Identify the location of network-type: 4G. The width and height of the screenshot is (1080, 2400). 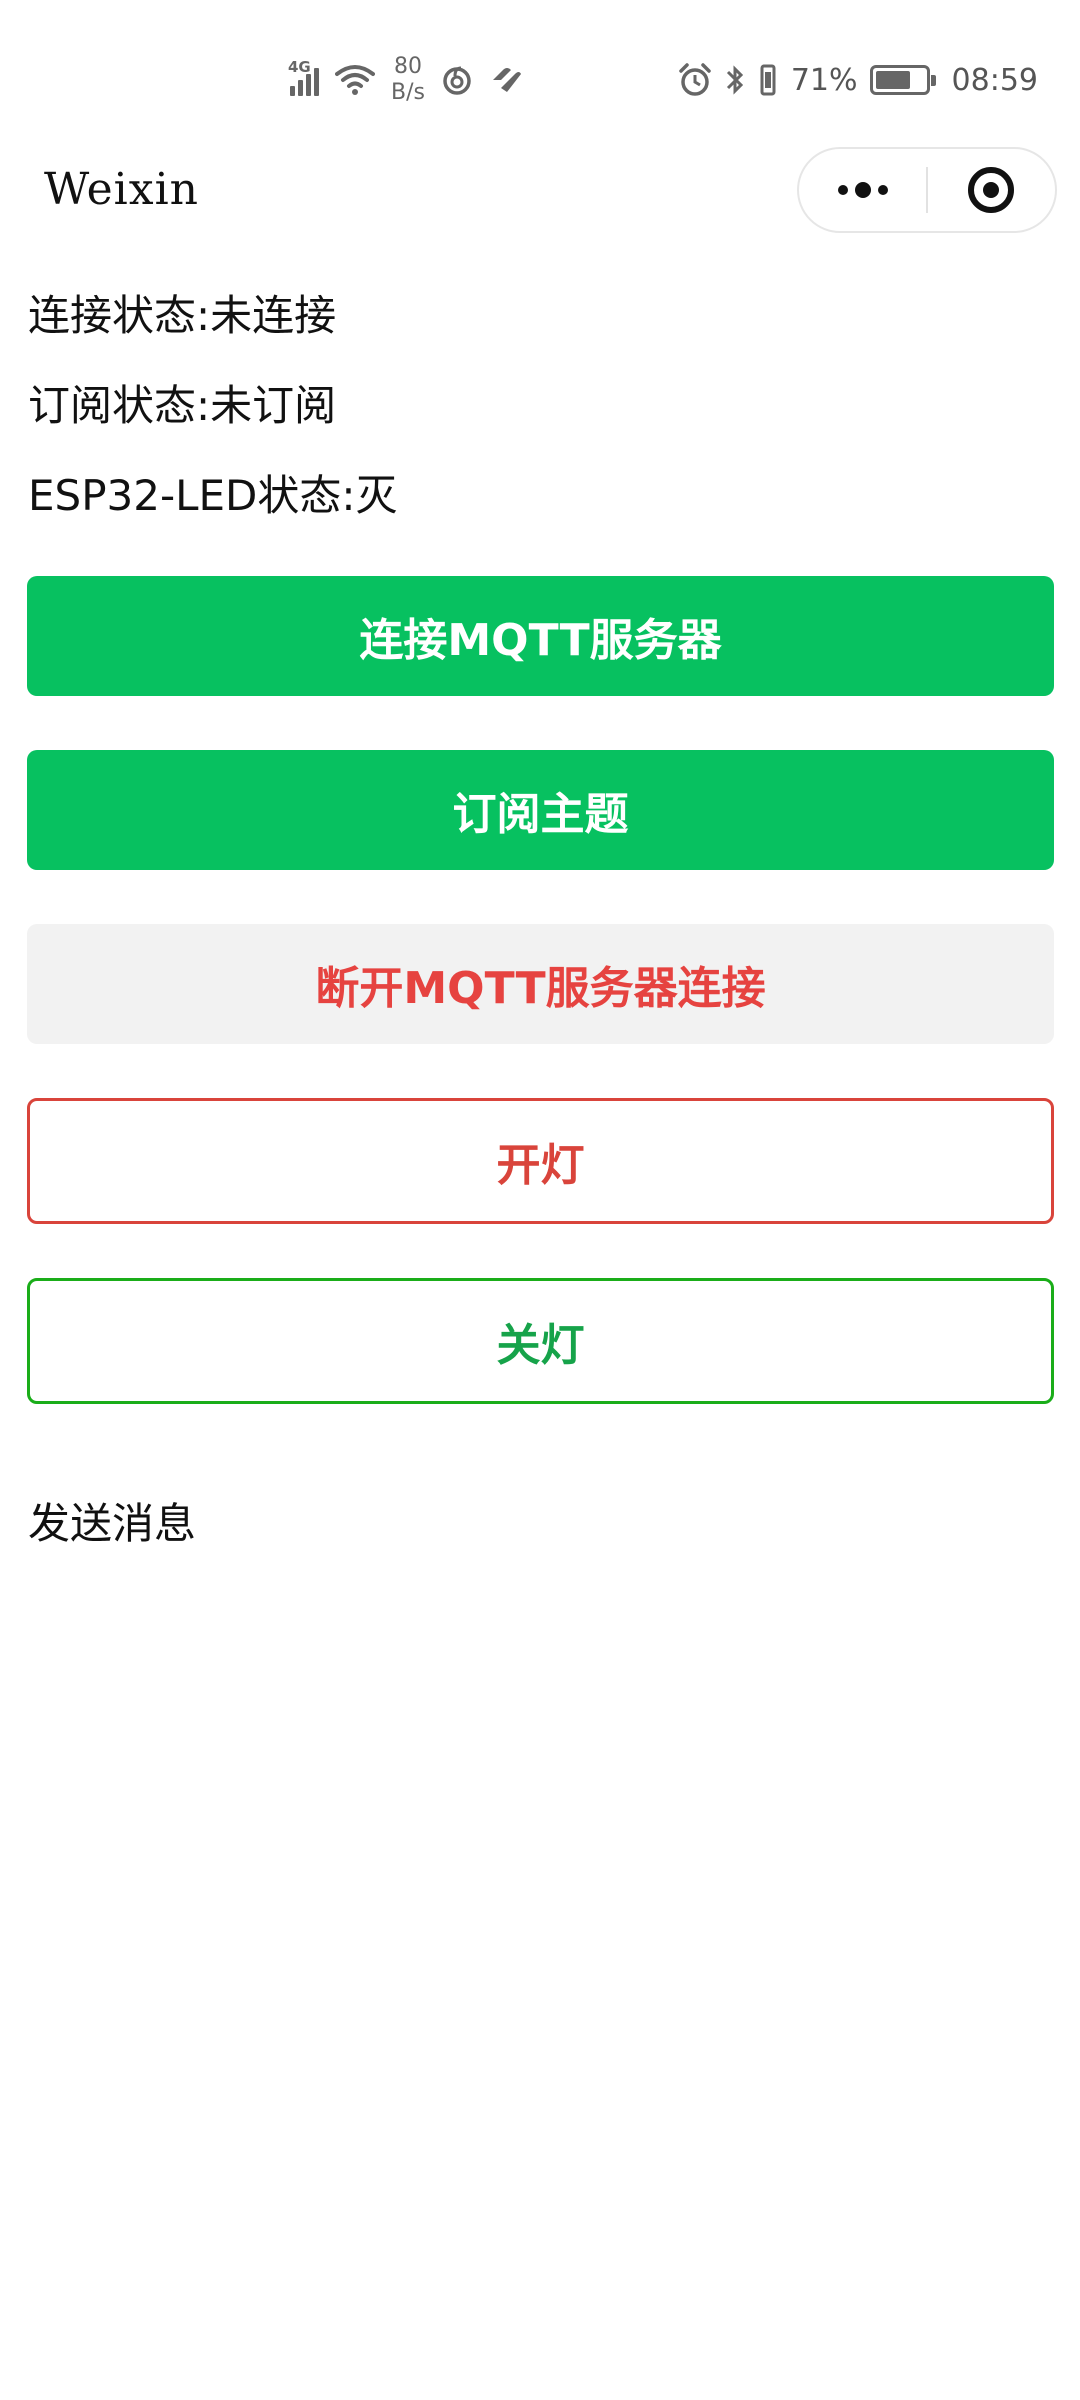
(299, 67).